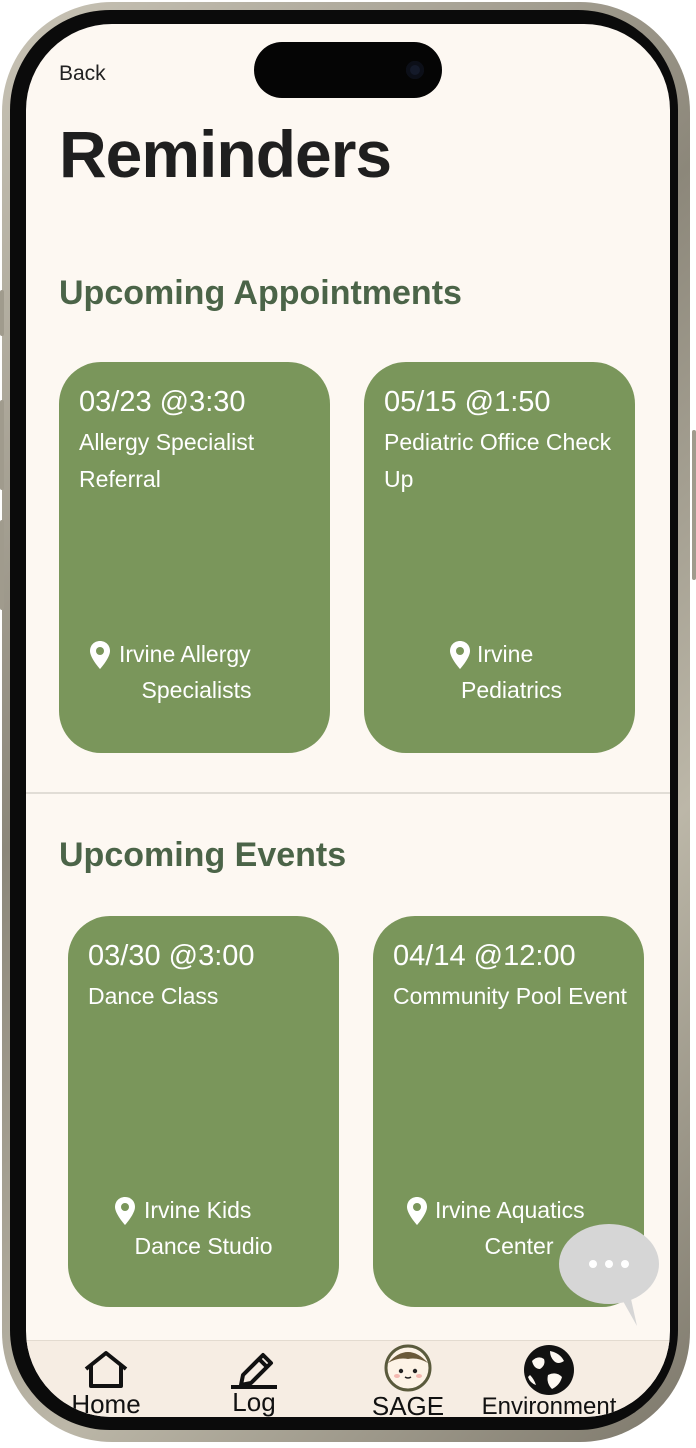 This screenshot has width=696, height=1448. What do you see at coordinates (203, 855) in the screenshot?
I see `events-section-title: Upcoming Events` at bounding box center [203, 855].